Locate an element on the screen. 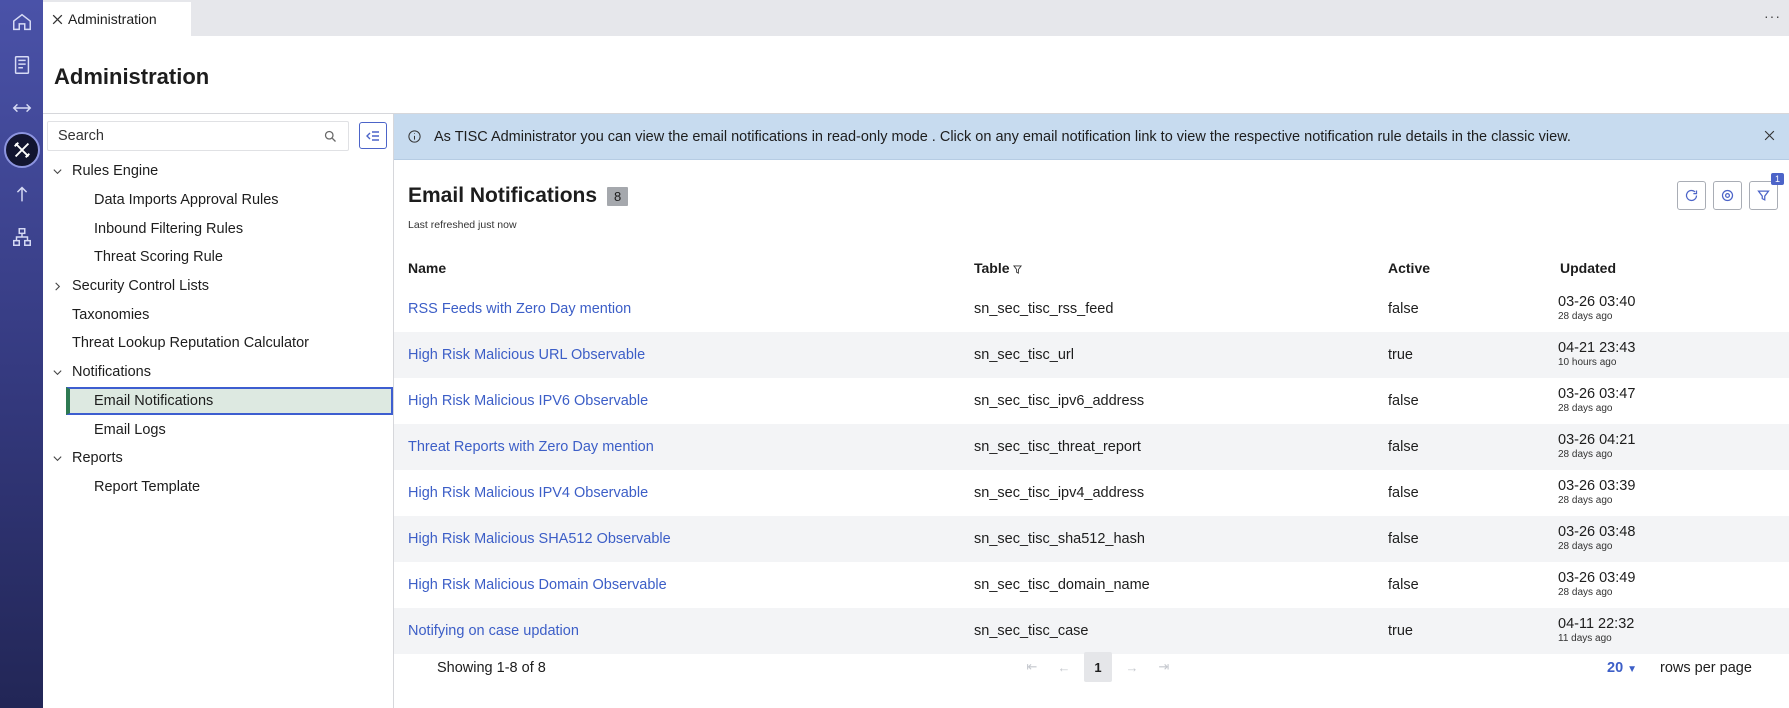 This screenshot has width=1789, height=708. updated-cell: 03-26 03:47 28 days ago is located at coordinates (1596, 401).